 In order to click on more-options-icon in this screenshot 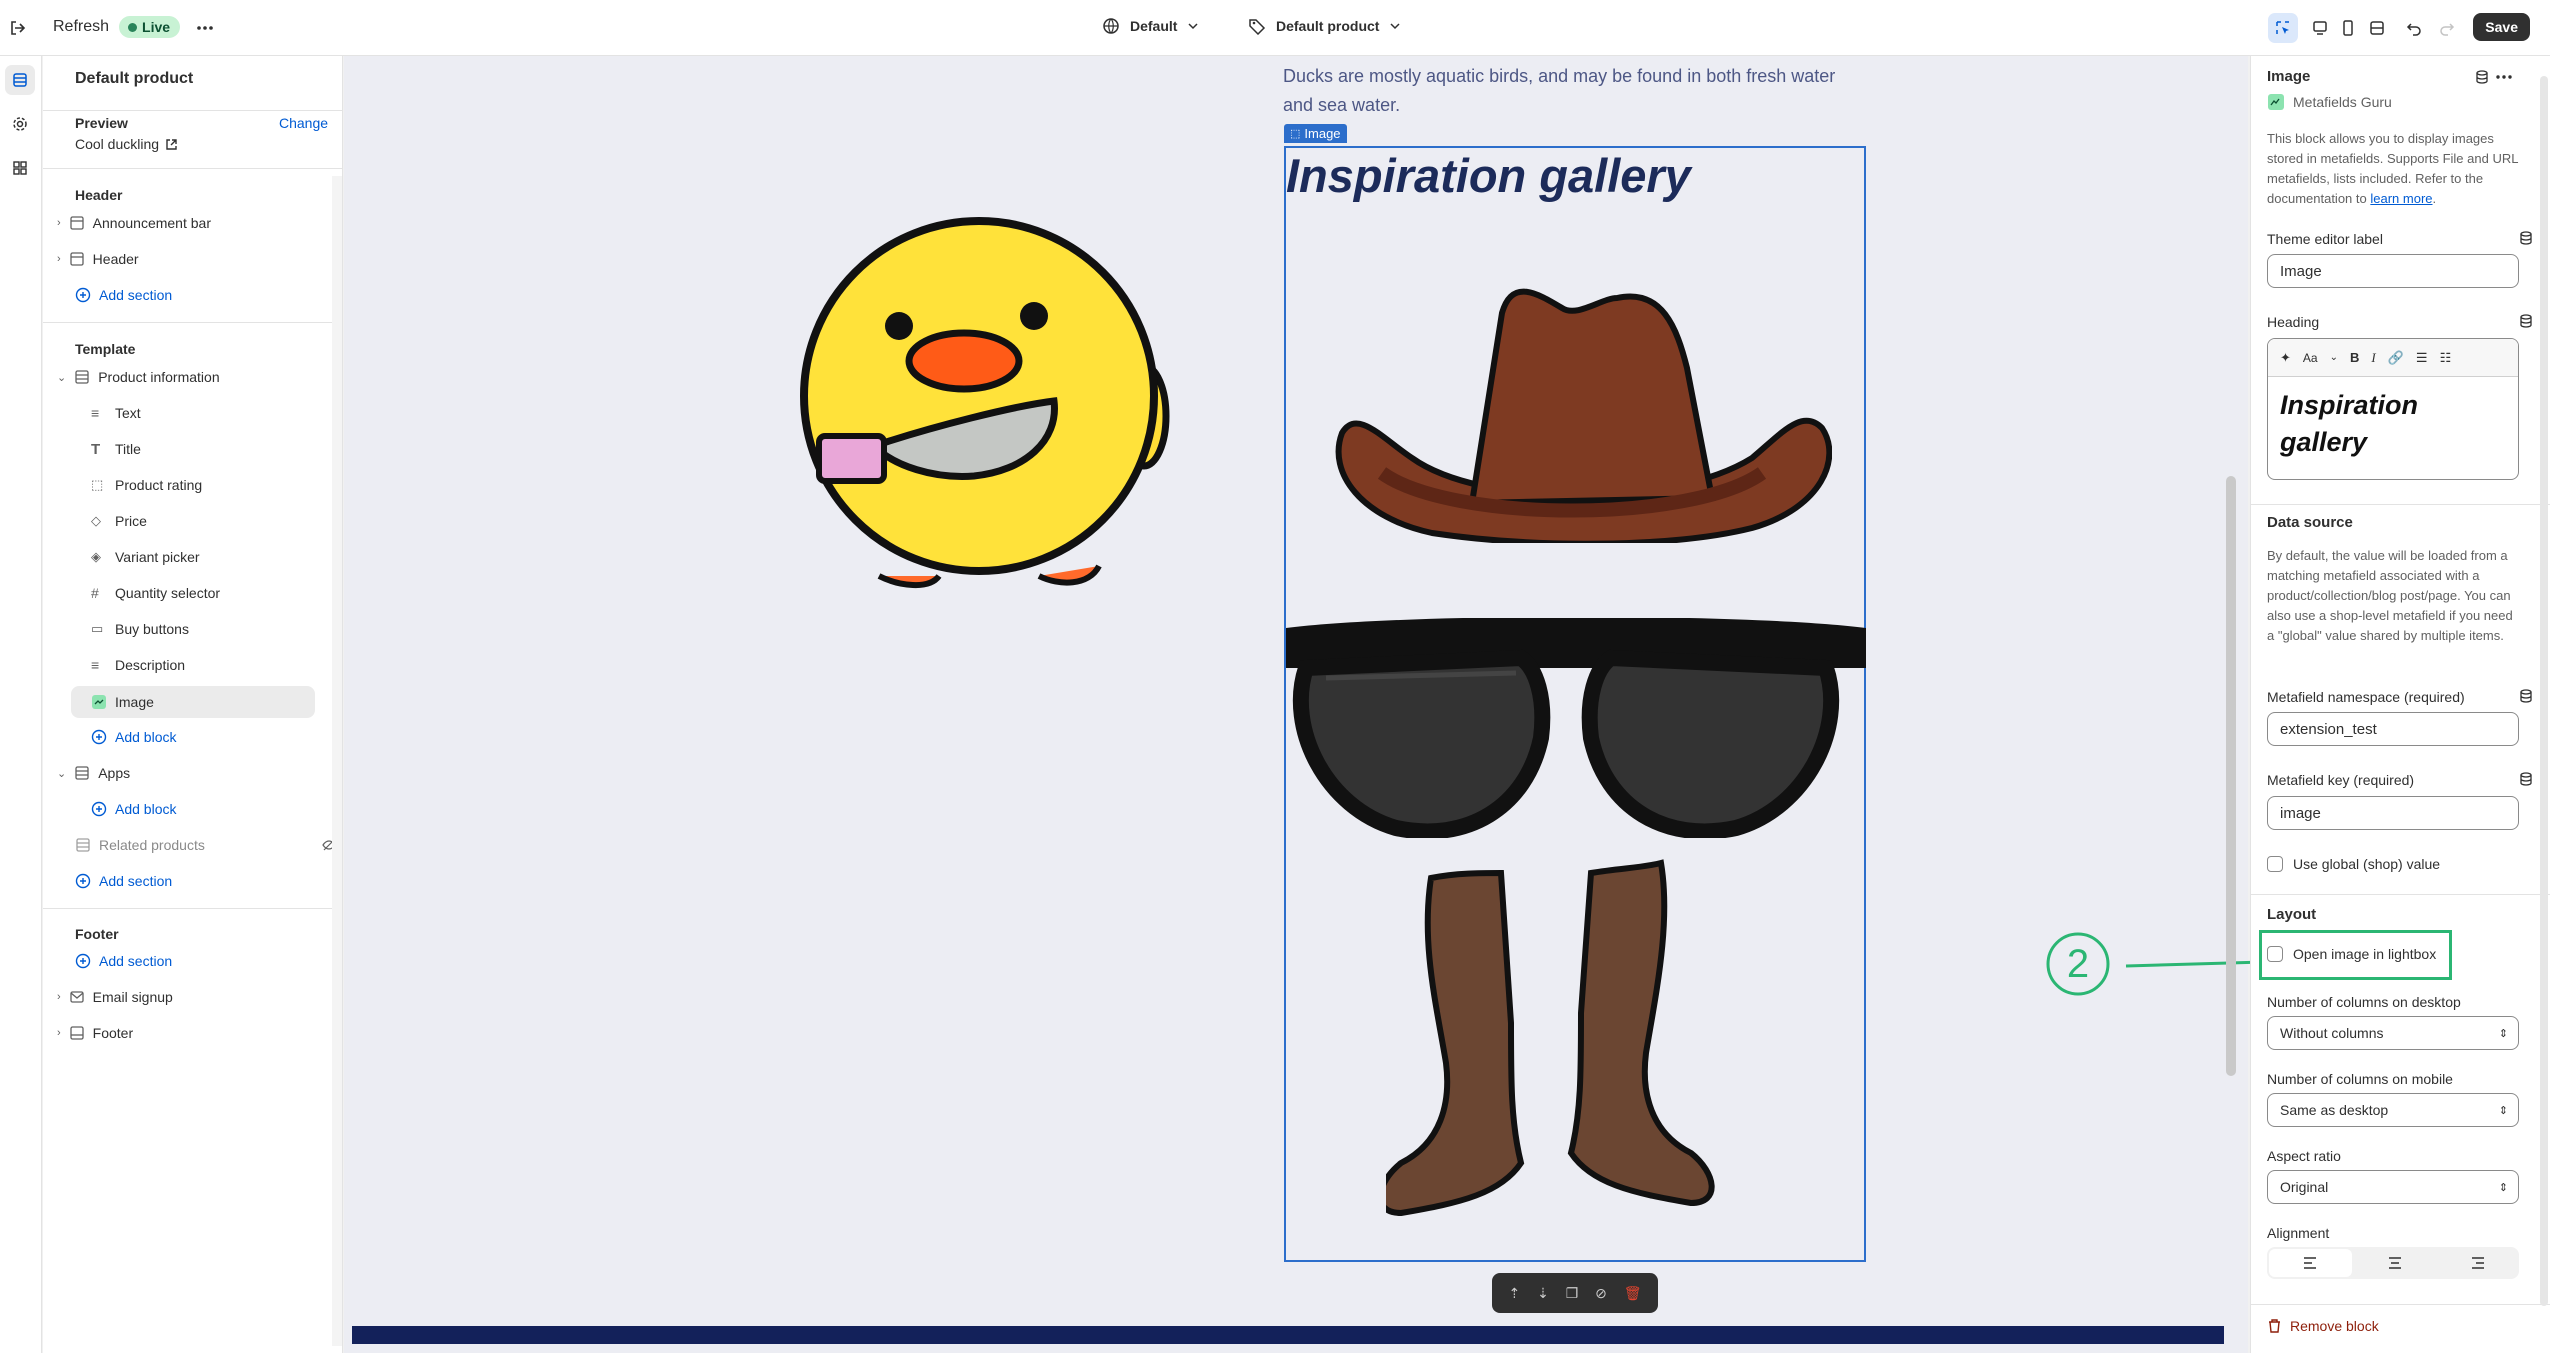, I will do `click(2504, 77)`.